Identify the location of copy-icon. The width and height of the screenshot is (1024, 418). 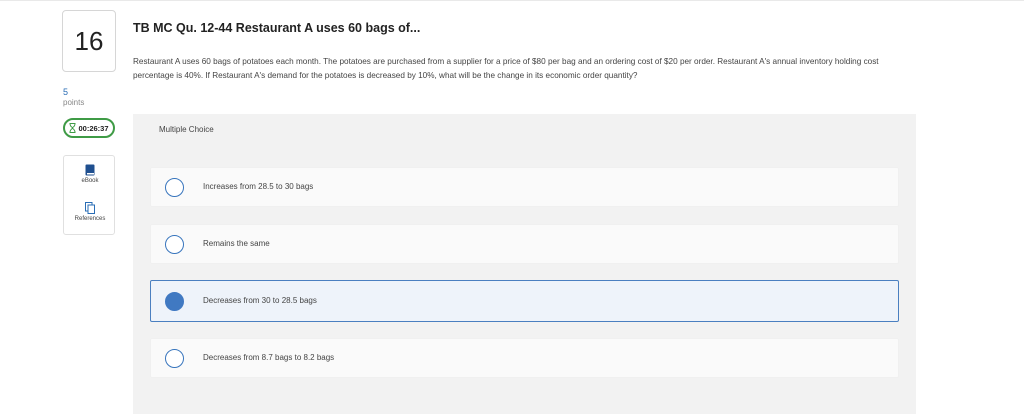
(90, 208).